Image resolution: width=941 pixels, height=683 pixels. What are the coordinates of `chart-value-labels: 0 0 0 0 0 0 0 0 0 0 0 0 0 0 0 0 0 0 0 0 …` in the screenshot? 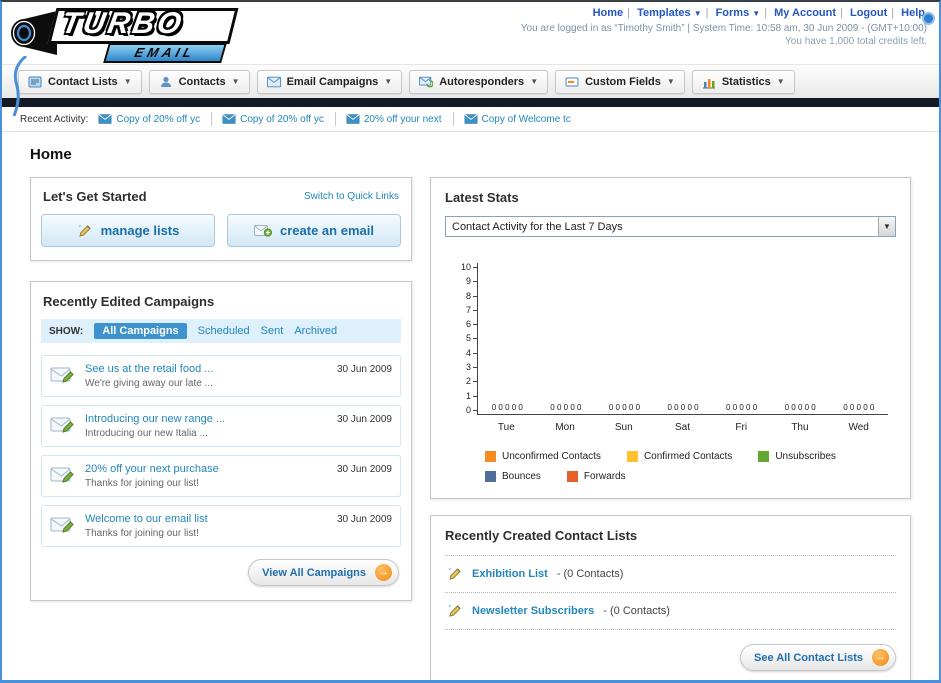 It's located at (683, 407).